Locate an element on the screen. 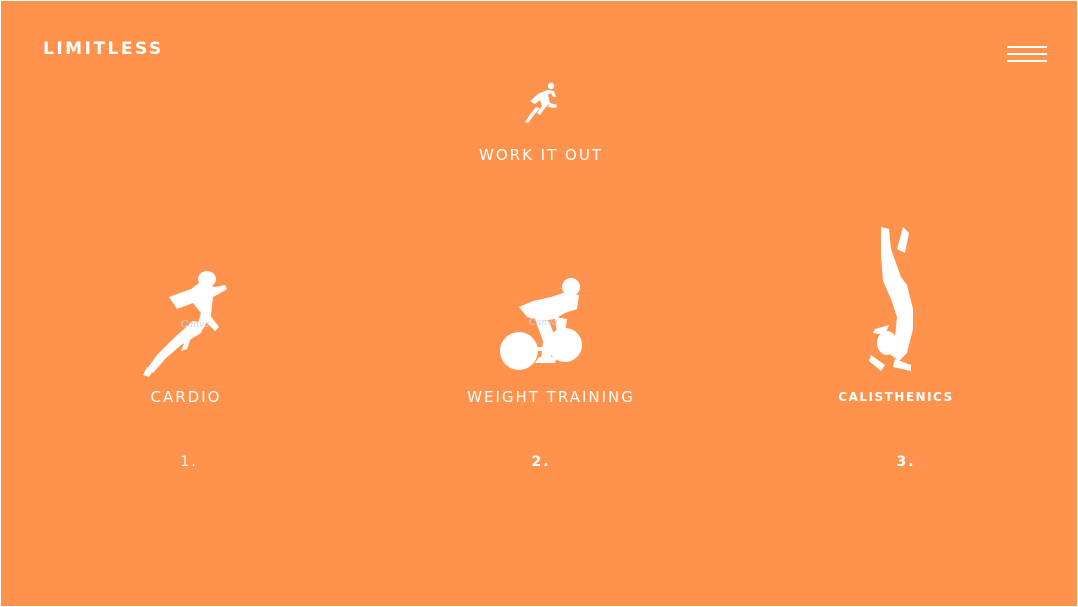 This screenshot has height=607, width=1078. category-number: 2. is located at coordinates (541, 462).